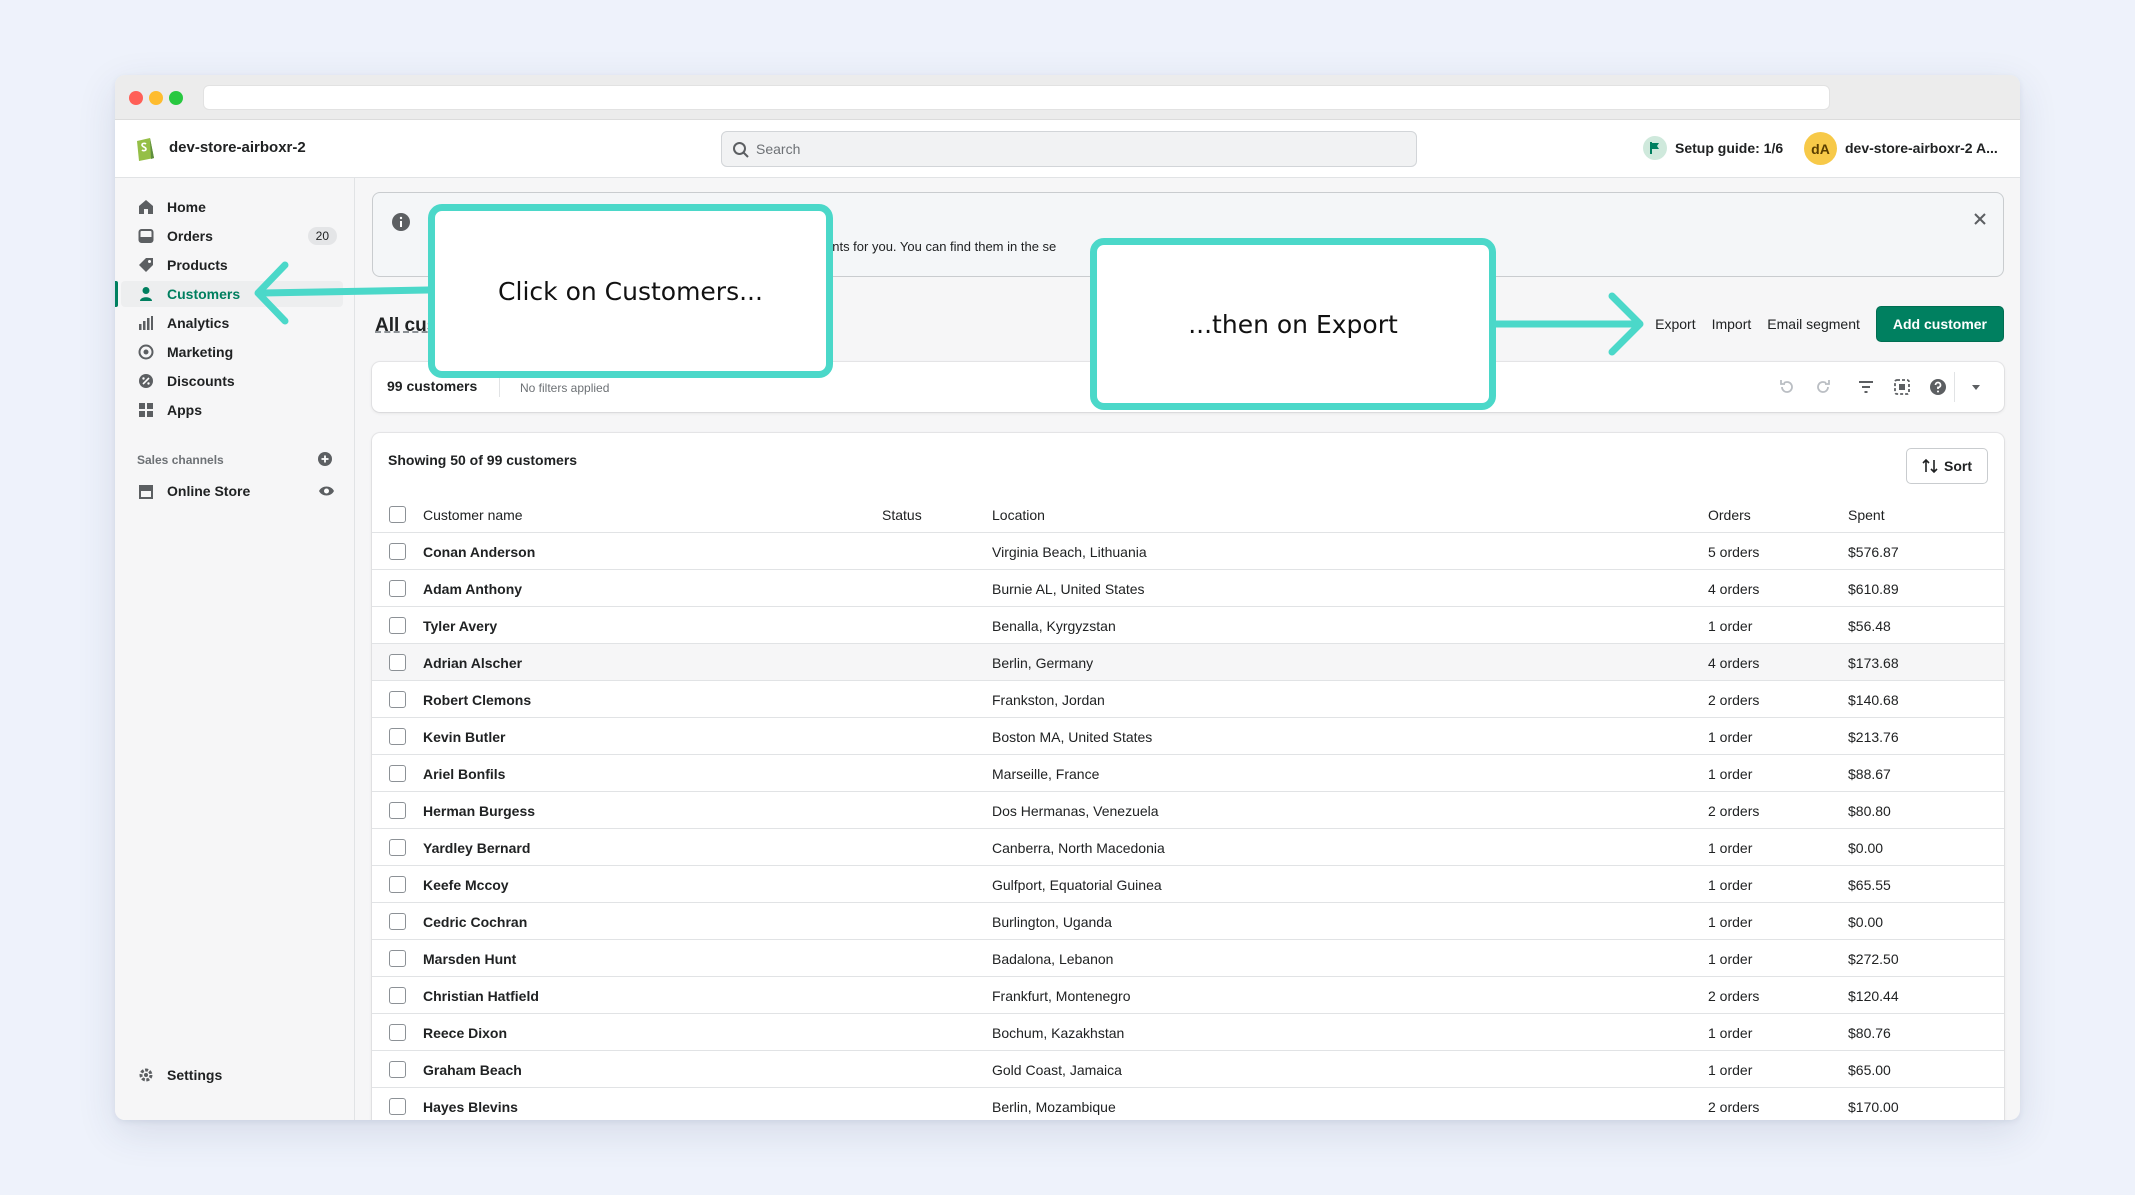 Image resolution: width=2135 pixels, height=1195 pixels. Describe the element at coordinates (145, 148) in the screenshot. I see `shopify-logo-icon` at that location.